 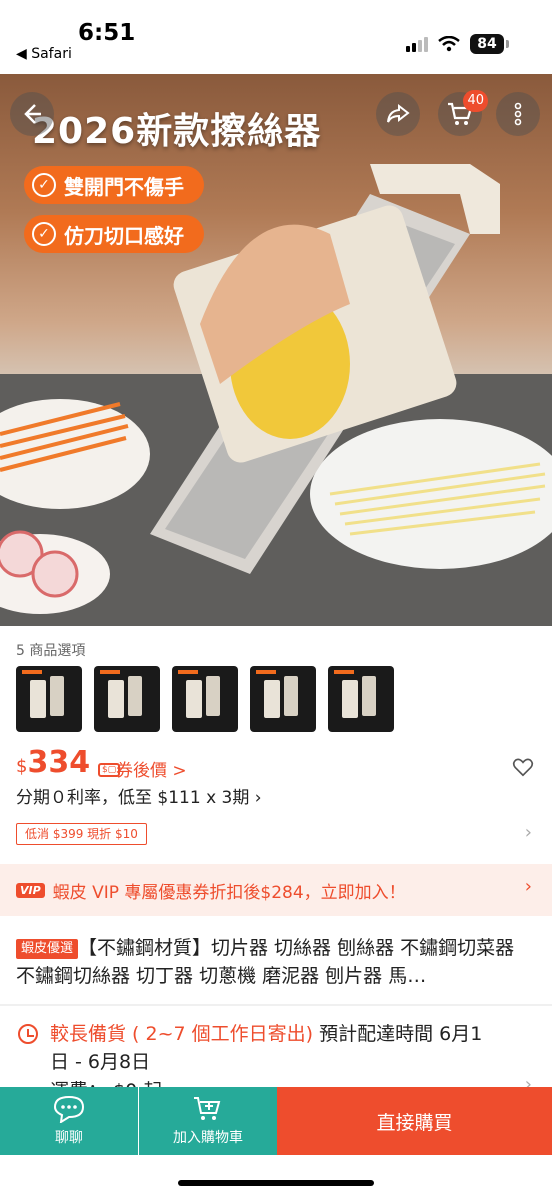 What do you see at coordinates (30, 890) in the screenshot?
I see `vip-badge: VIP` at bounding box center [30, 890].